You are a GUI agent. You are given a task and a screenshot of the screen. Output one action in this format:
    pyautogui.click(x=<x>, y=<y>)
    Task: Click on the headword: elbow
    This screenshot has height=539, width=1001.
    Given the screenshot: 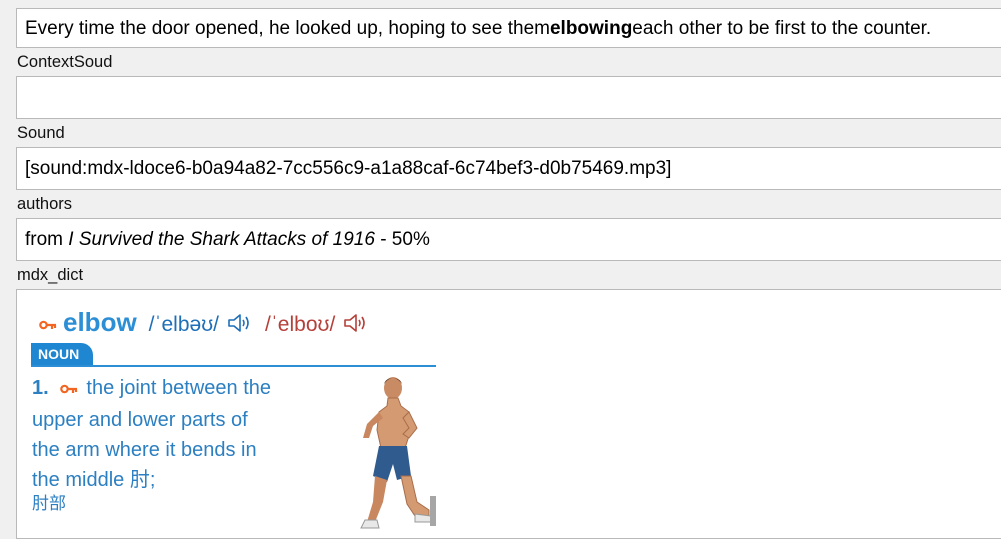 What is the action you would take?
    pyautogui.click(x=100, y=322)
    